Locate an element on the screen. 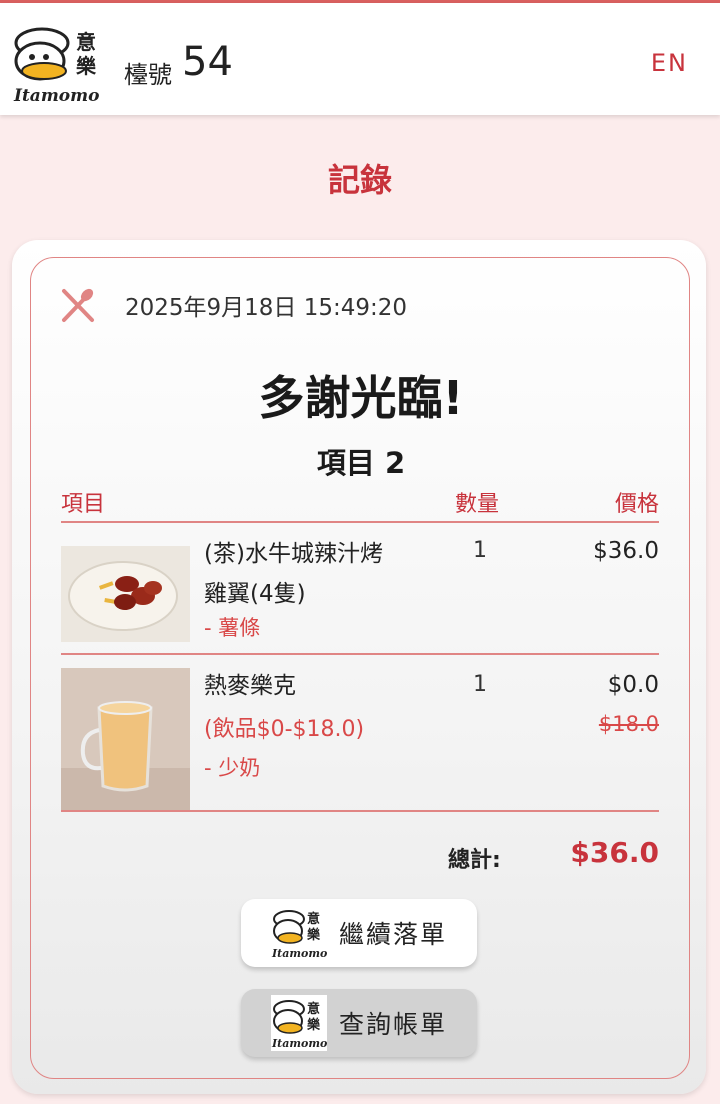 The image size is (720, 1104). total-value: $36.0 is located at coordinates (614, 852).